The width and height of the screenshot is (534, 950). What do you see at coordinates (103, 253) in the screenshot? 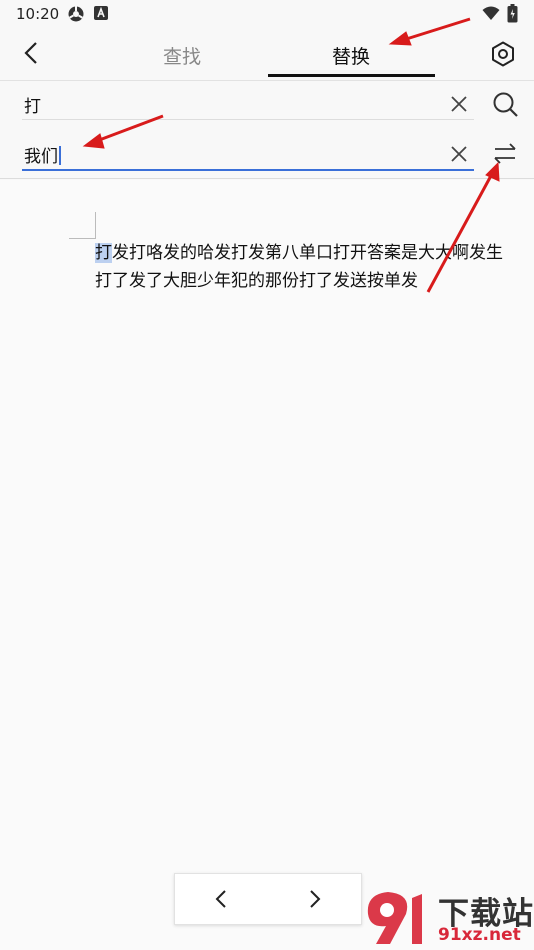
I see `search-match-highlight: 打` at bounding box center [103, 253].